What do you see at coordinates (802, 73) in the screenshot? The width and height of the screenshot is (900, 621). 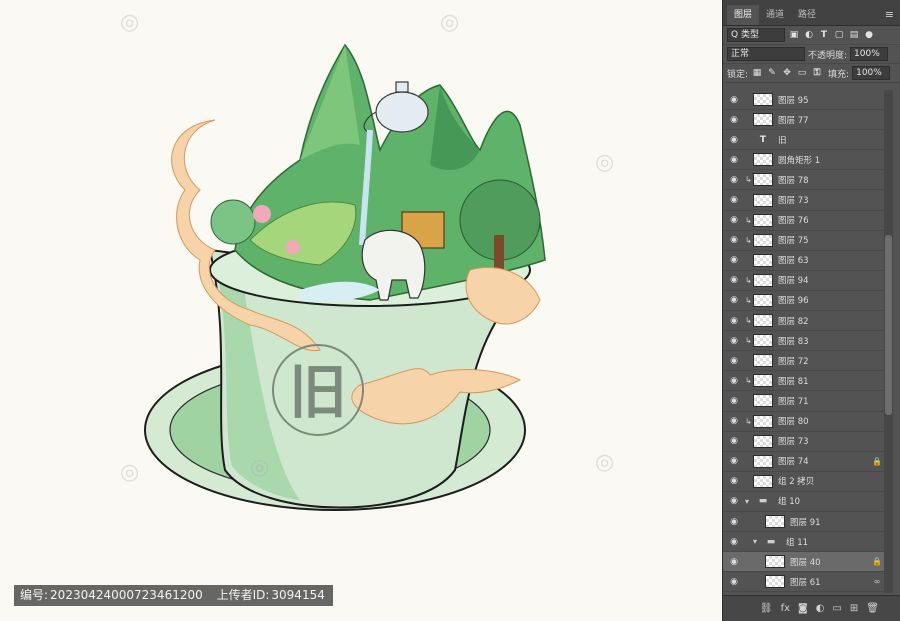 I see `lock-artboard-icon: ▭` at bounding box center [802, 73].